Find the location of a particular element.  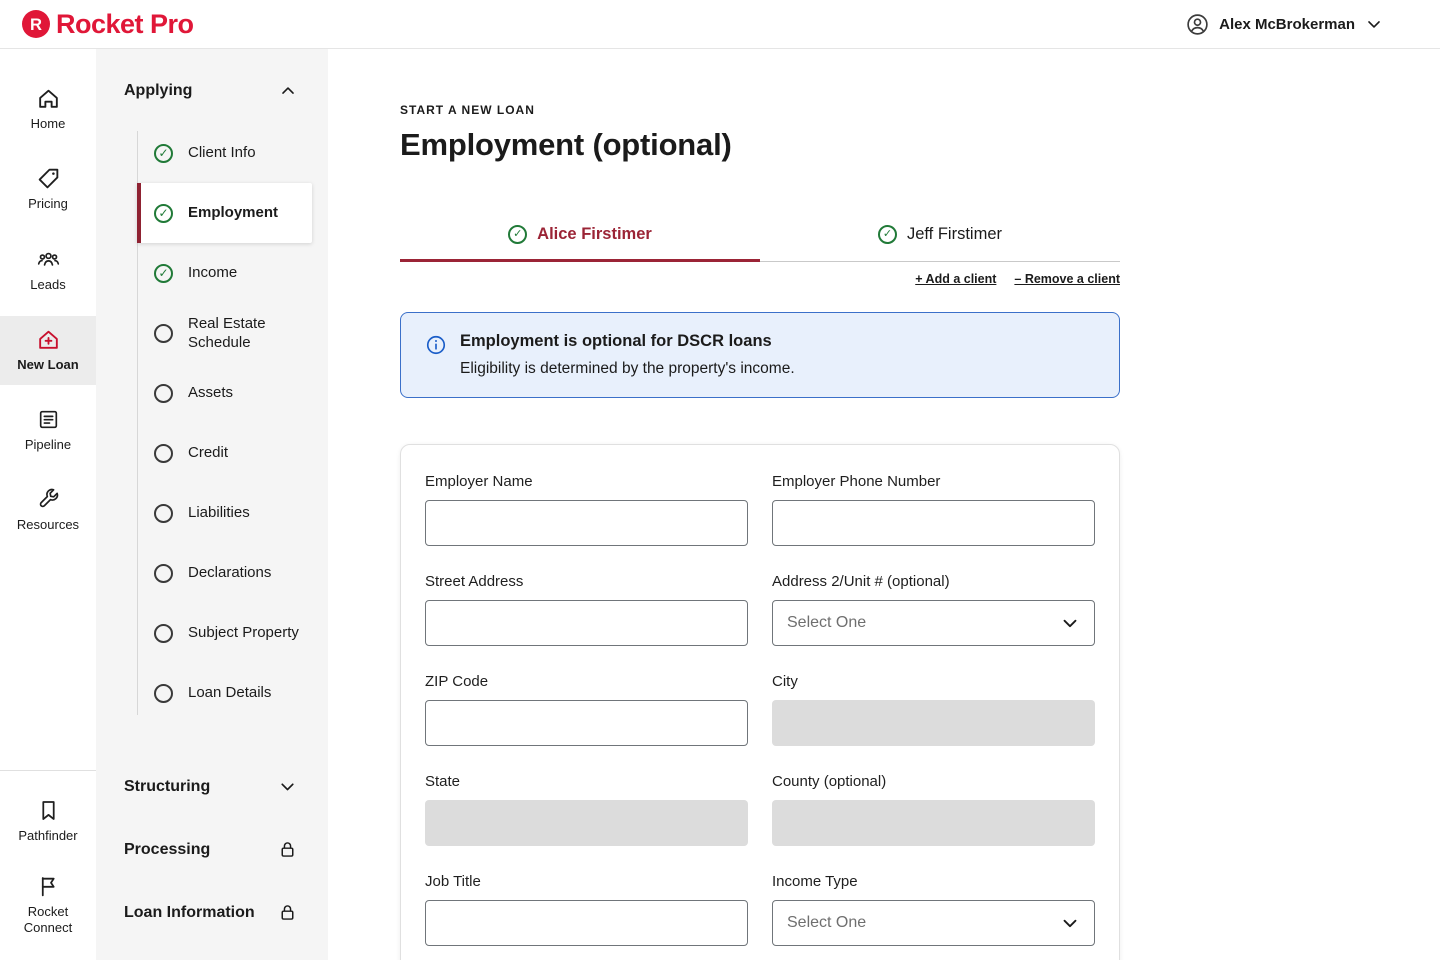

info-icon is located at coordinates (436, 345).